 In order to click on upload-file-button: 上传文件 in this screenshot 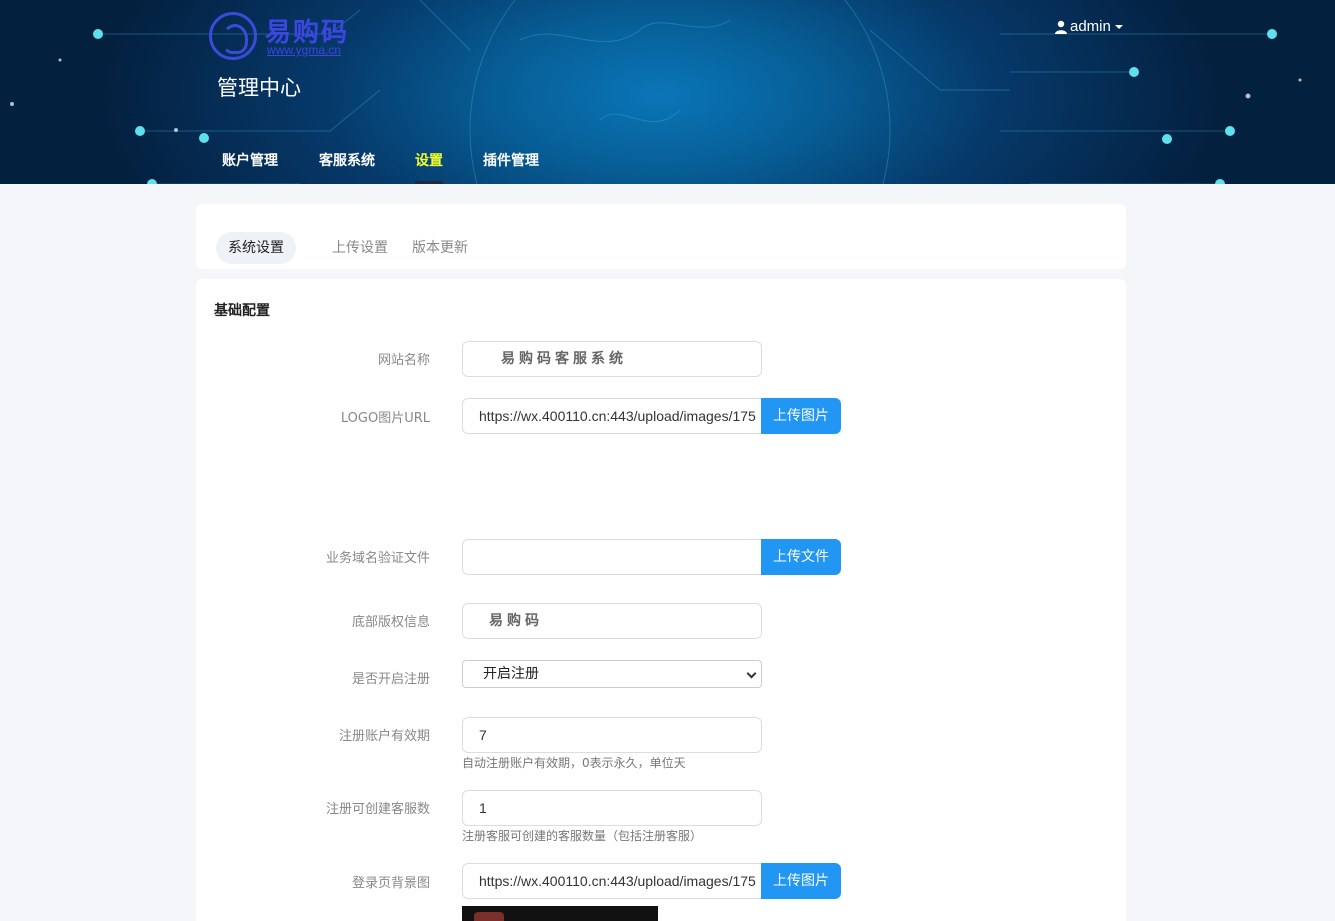, I will do `click(801, 557)`.